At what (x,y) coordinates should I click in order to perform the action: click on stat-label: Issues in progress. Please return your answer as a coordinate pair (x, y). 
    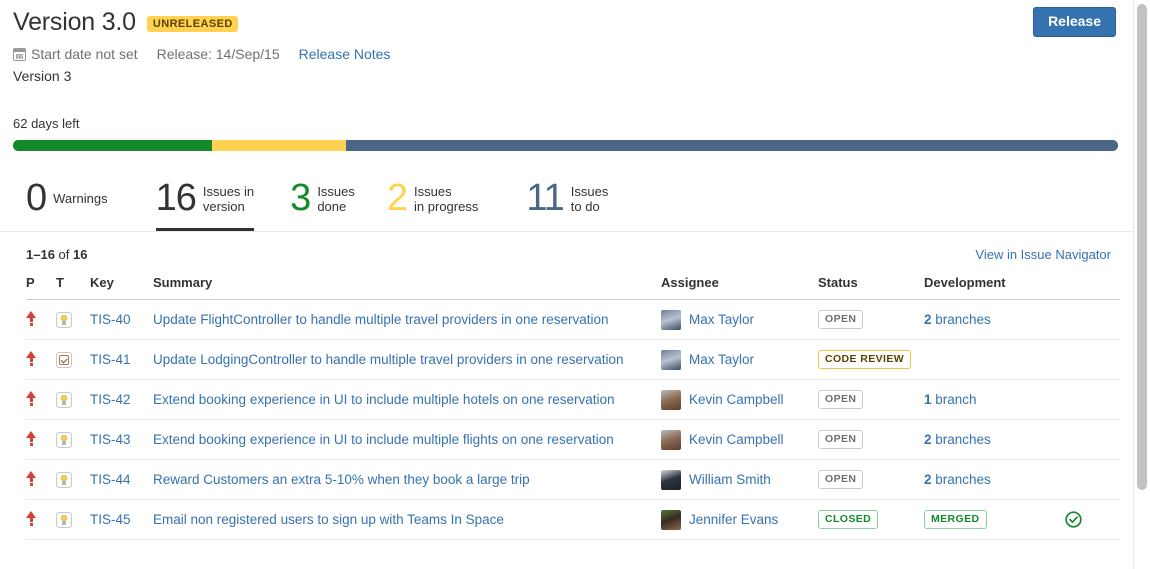
    Looking at the image, I should click on (446, 198).